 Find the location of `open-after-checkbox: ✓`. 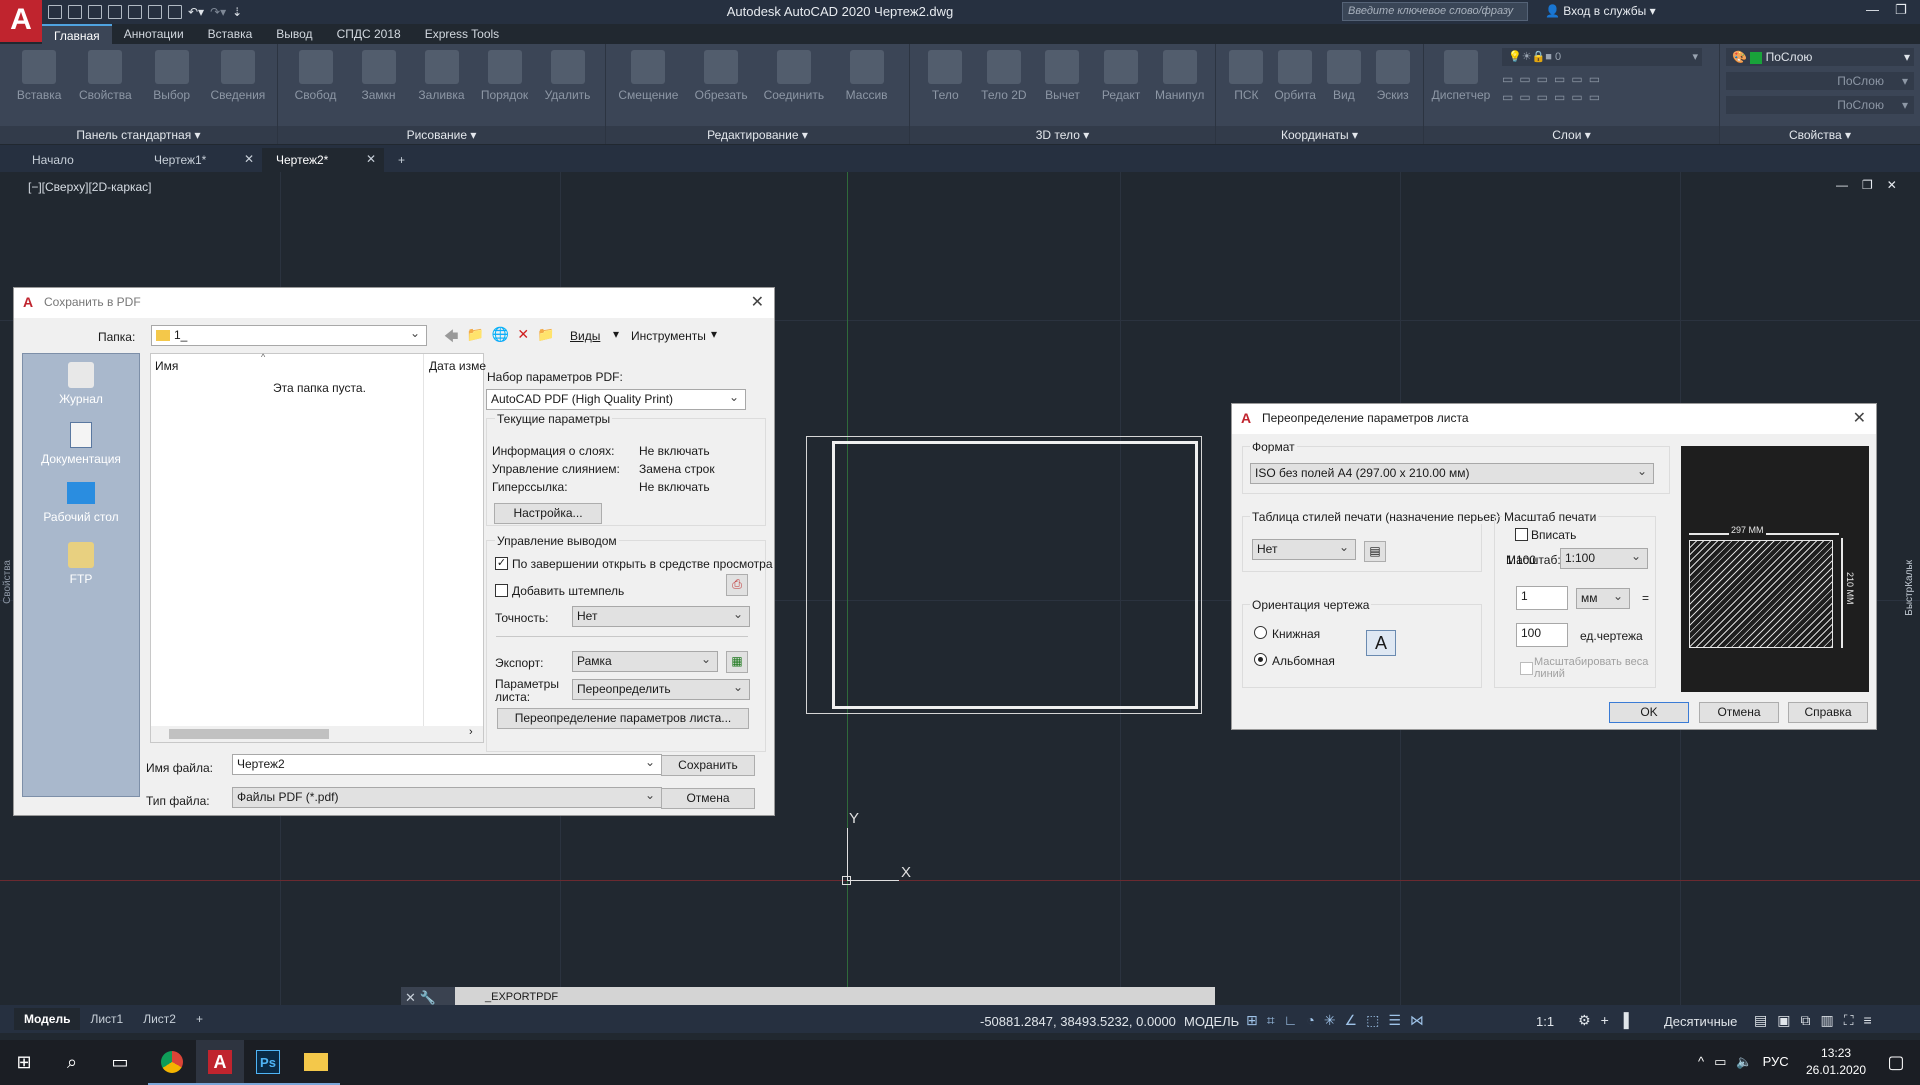

open-after-checkbox: ✓ is located at coordinates (501, 563).